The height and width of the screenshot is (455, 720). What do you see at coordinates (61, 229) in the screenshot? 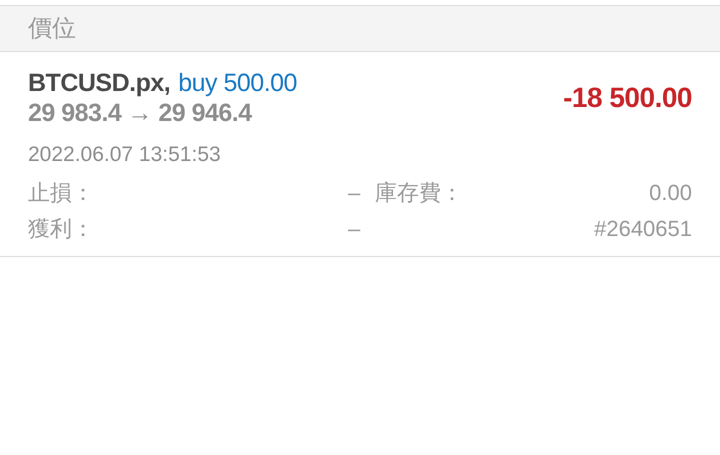
I see `detail-label: 獲利：` at bounding box center [61, 229].